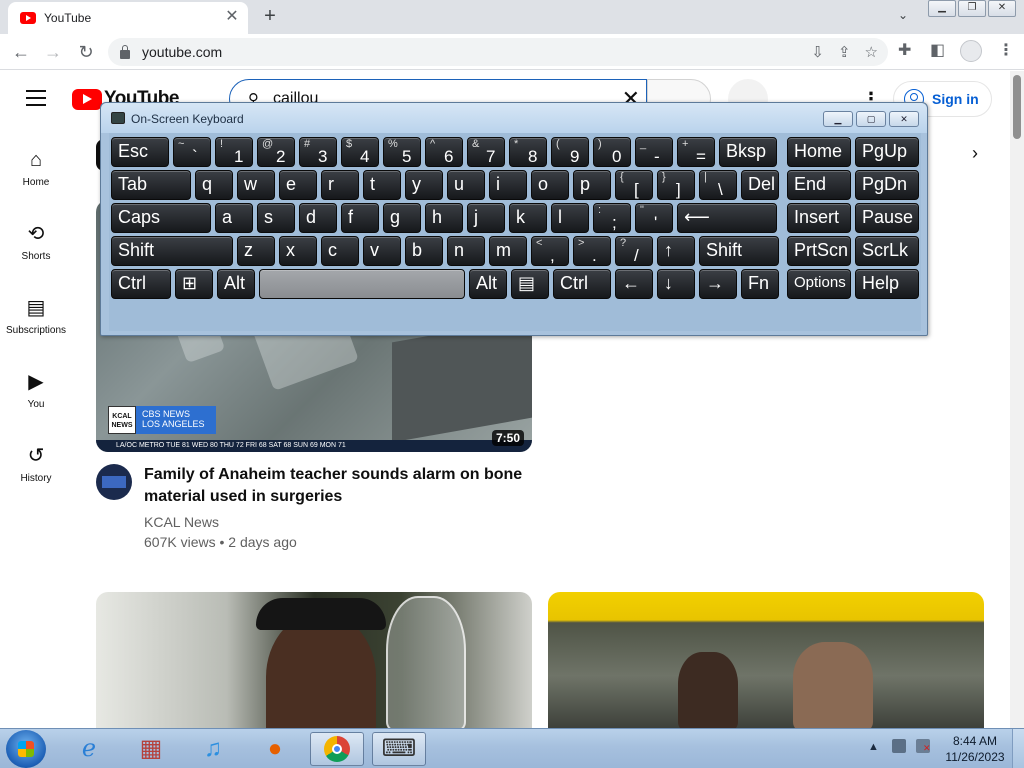  Describe the element at coordinates (819, 185) in the screenshot. I see `key-end: End` at that location.